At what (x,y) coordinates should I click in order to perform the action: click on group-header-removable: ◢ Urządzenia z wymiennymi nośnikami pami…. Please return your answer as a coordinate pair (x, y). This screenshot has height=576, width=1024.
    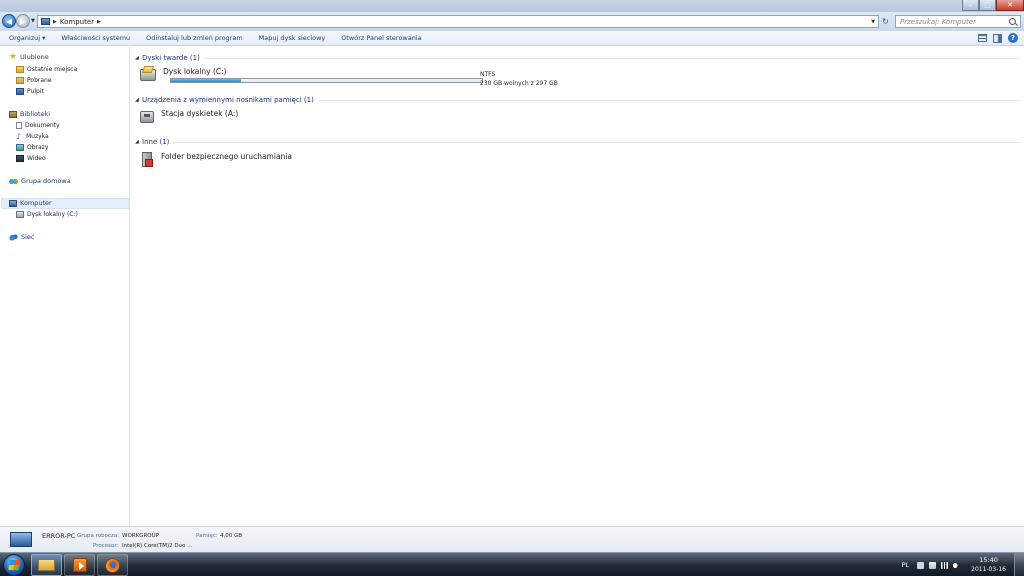
    Looking at the image, I should click on (577, 100).